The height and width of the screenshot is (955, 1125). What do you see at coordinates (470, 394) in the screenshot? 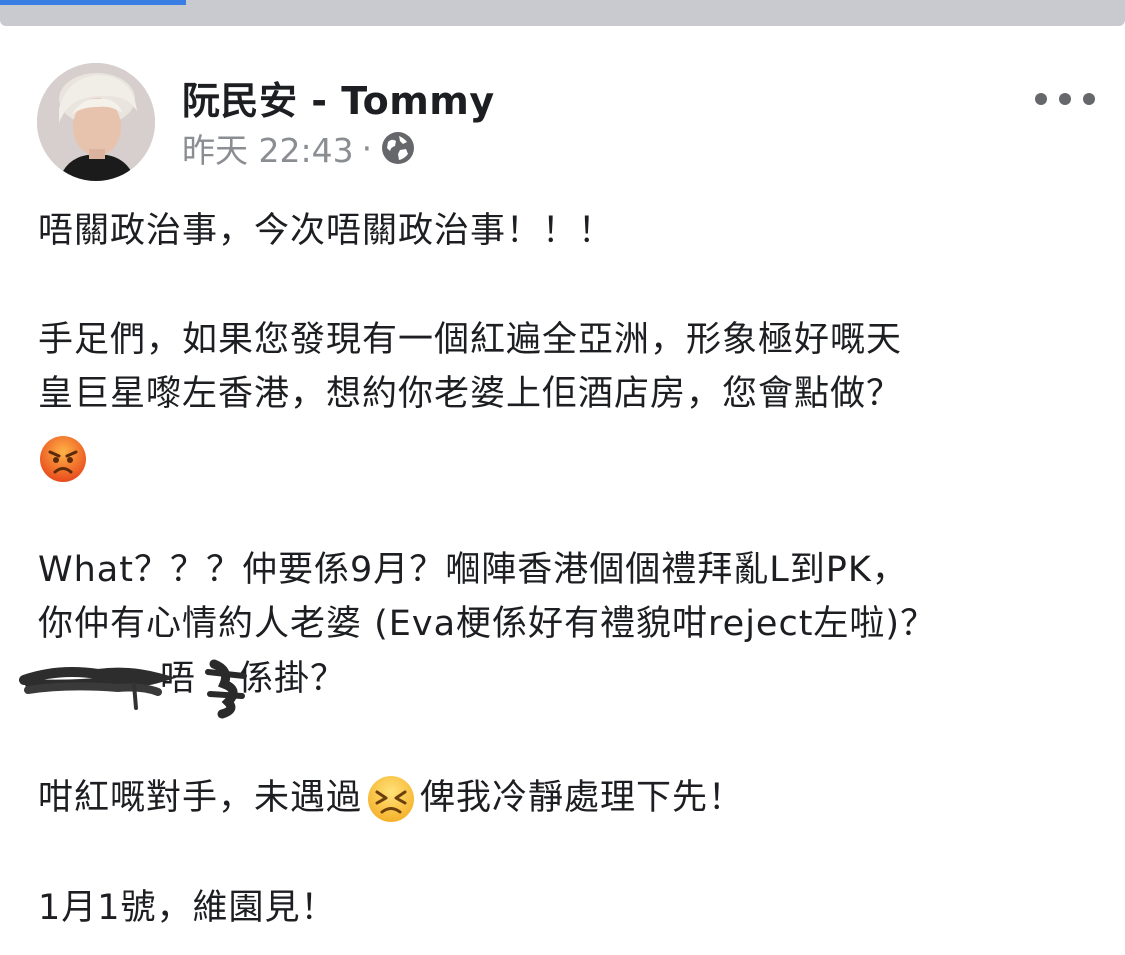
I see `post-text-line: 皇巨星嚟左香港，想約你老婆上佢酒店房，您會點做？` at bounding box center [470, 394].